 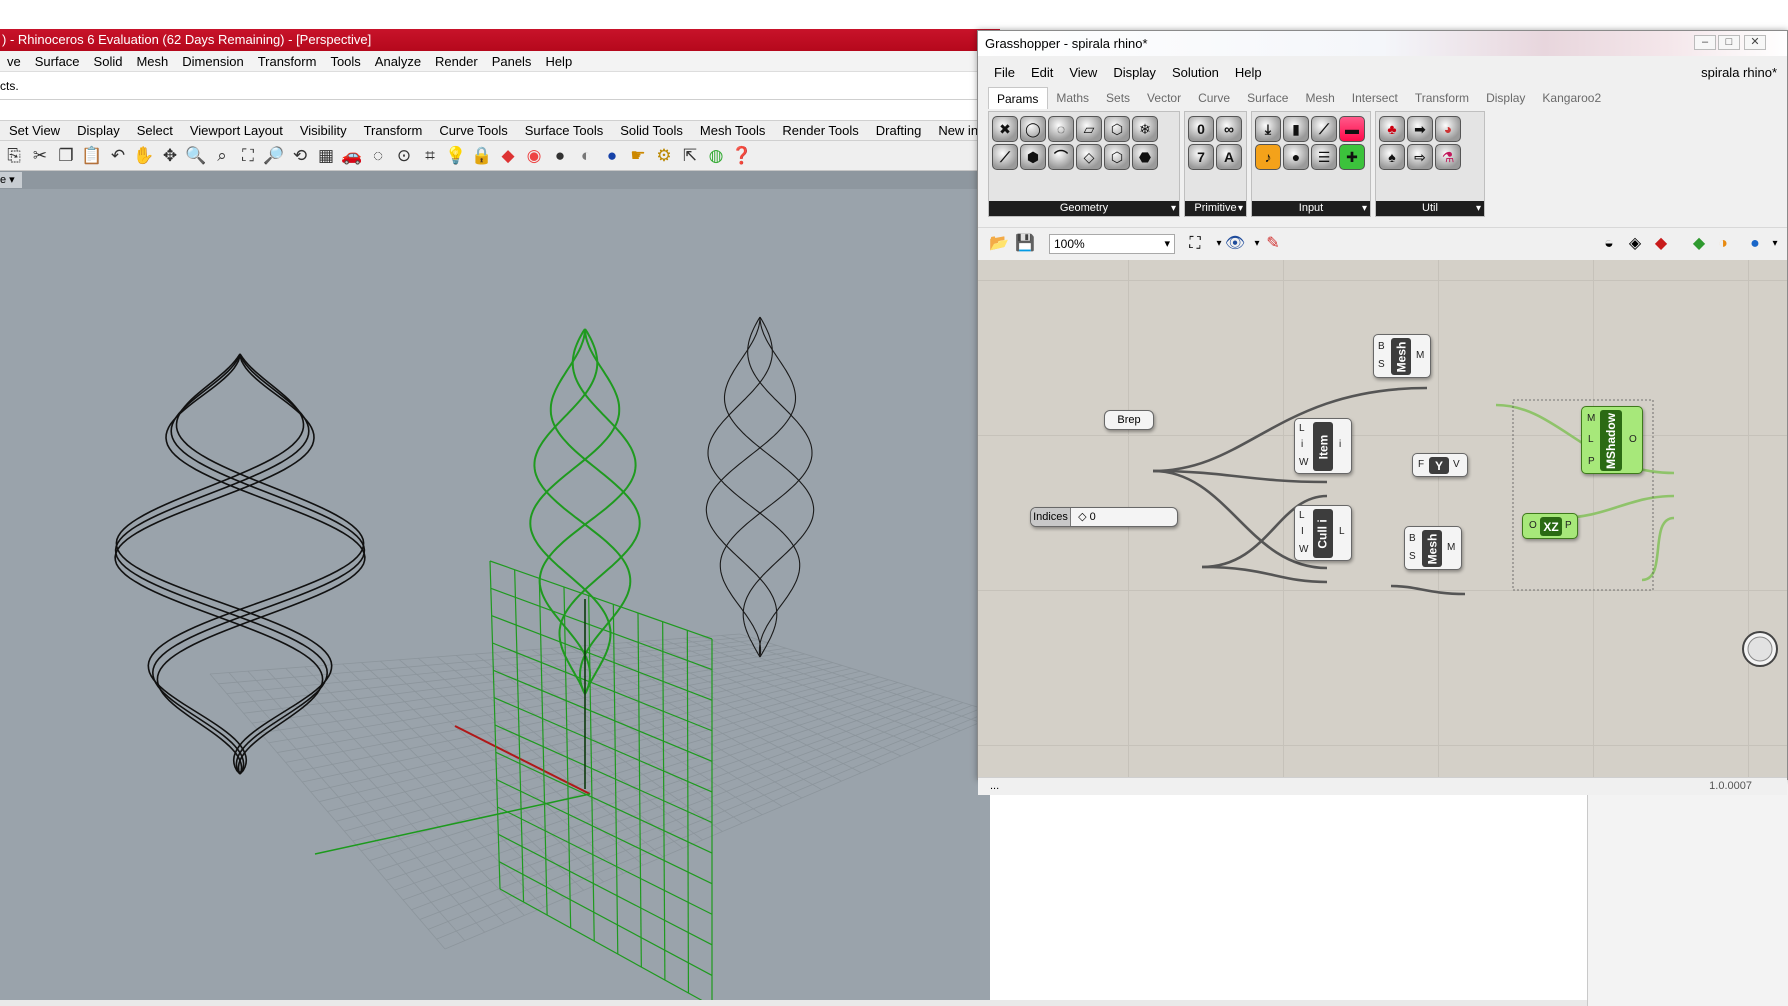 What do you see at coordinates (1302, 532) in the screenshot?
I see `pin-i: I` at bounding box center [1302, 532].